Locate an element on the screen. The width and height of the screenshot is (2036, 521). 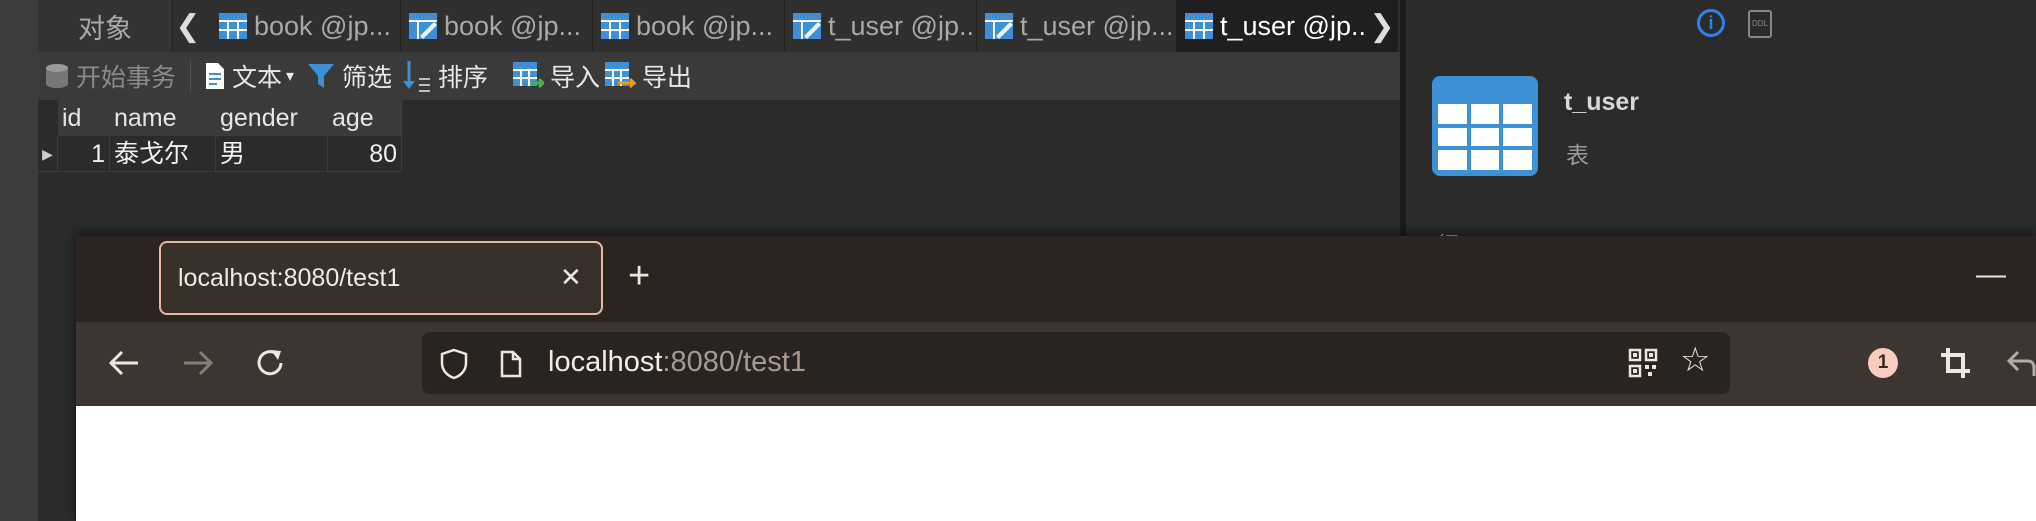
document-icon is located at coordinates (215, 76).